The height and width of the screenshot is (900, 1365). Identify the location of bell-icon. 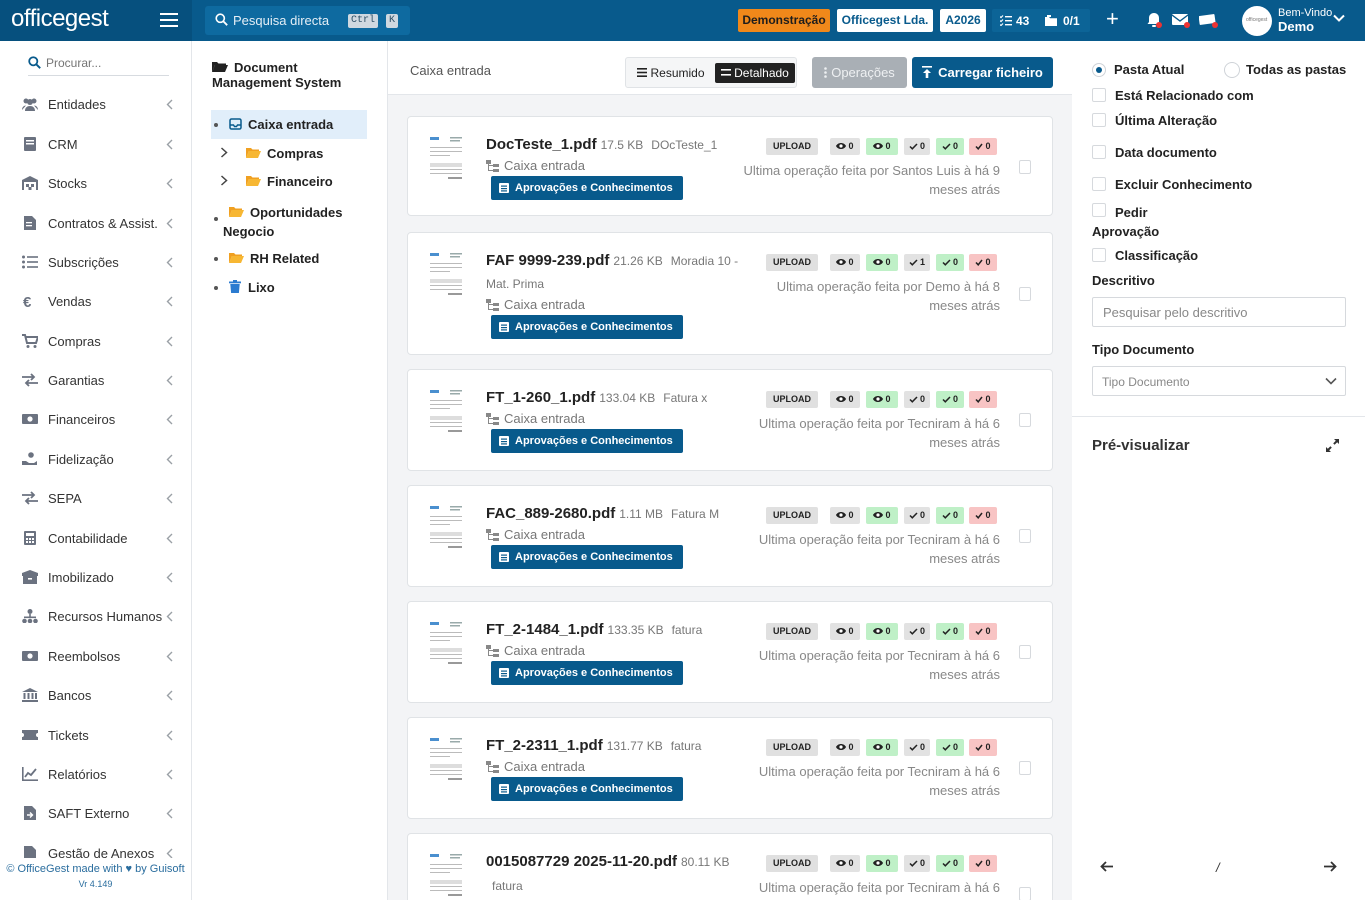
(1154, 20).